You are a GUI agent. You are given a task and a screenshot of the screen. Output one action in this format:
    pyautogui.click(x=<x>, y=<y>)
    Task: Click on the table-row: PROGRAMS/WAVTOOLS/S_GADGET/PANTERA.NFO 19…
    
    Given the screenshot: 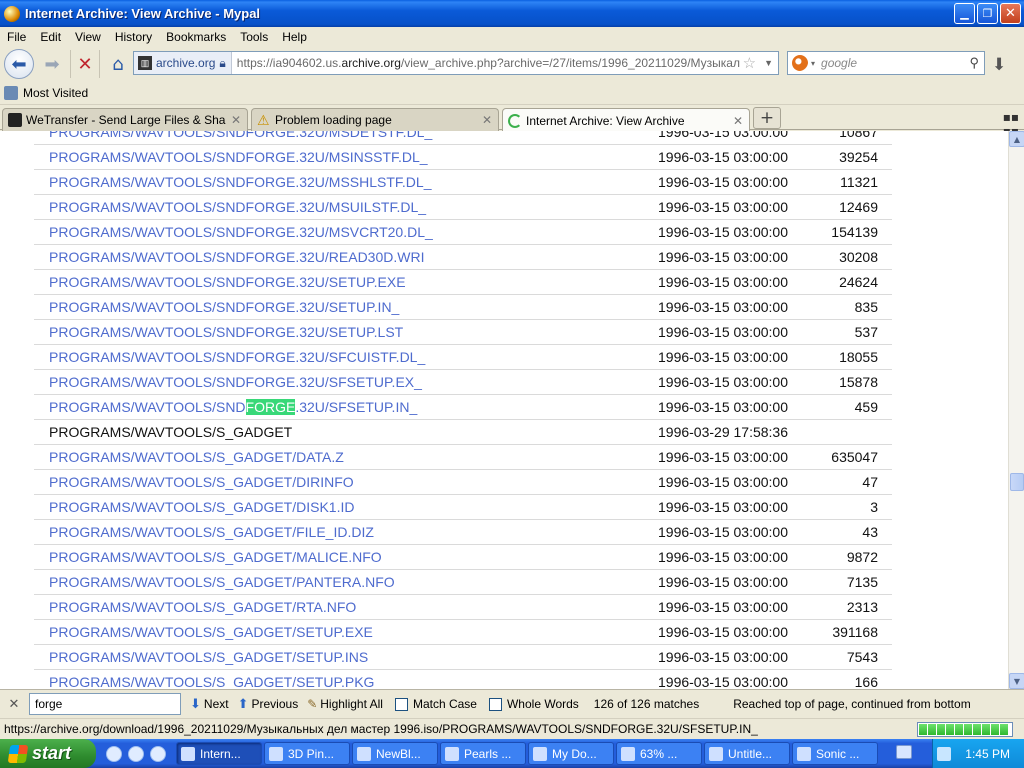 What is the action you would take?
    pyautogui.click(x=463, y=582)
    